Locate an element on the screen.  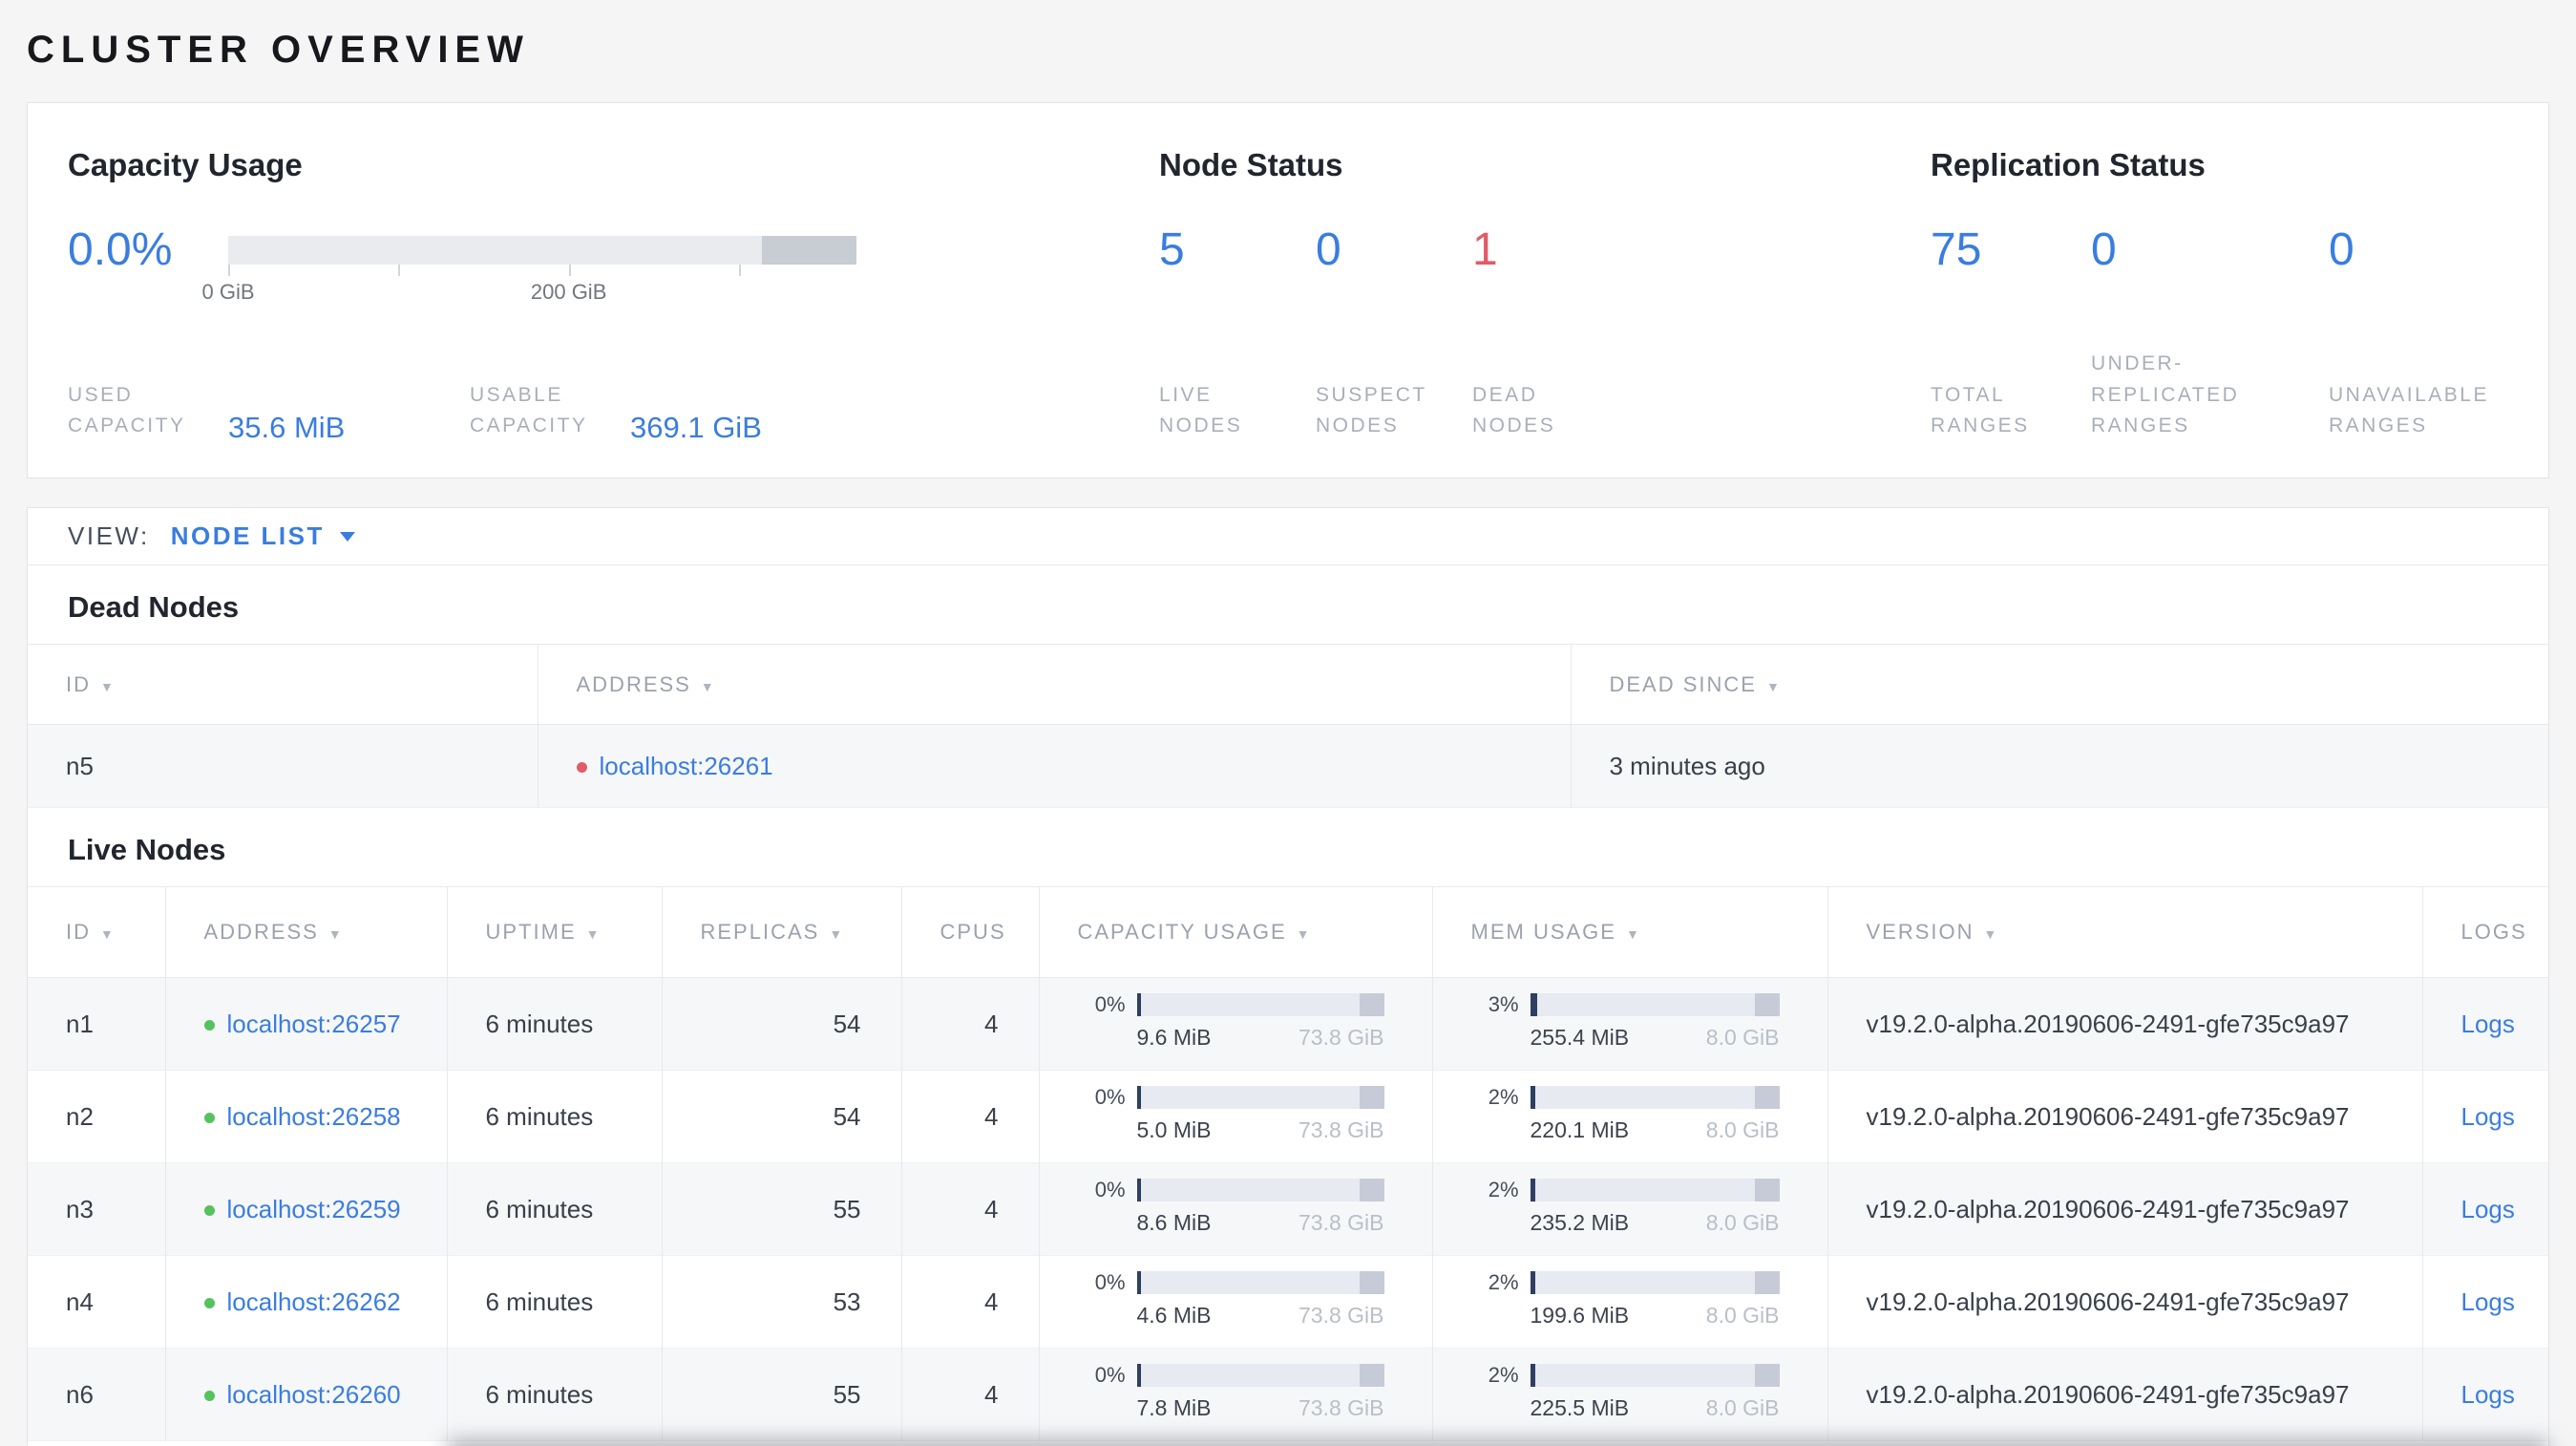
capacity-usage-cell: 0% 9.6 MiB 73.8 GiB is located at coordinates (1236, 1024).